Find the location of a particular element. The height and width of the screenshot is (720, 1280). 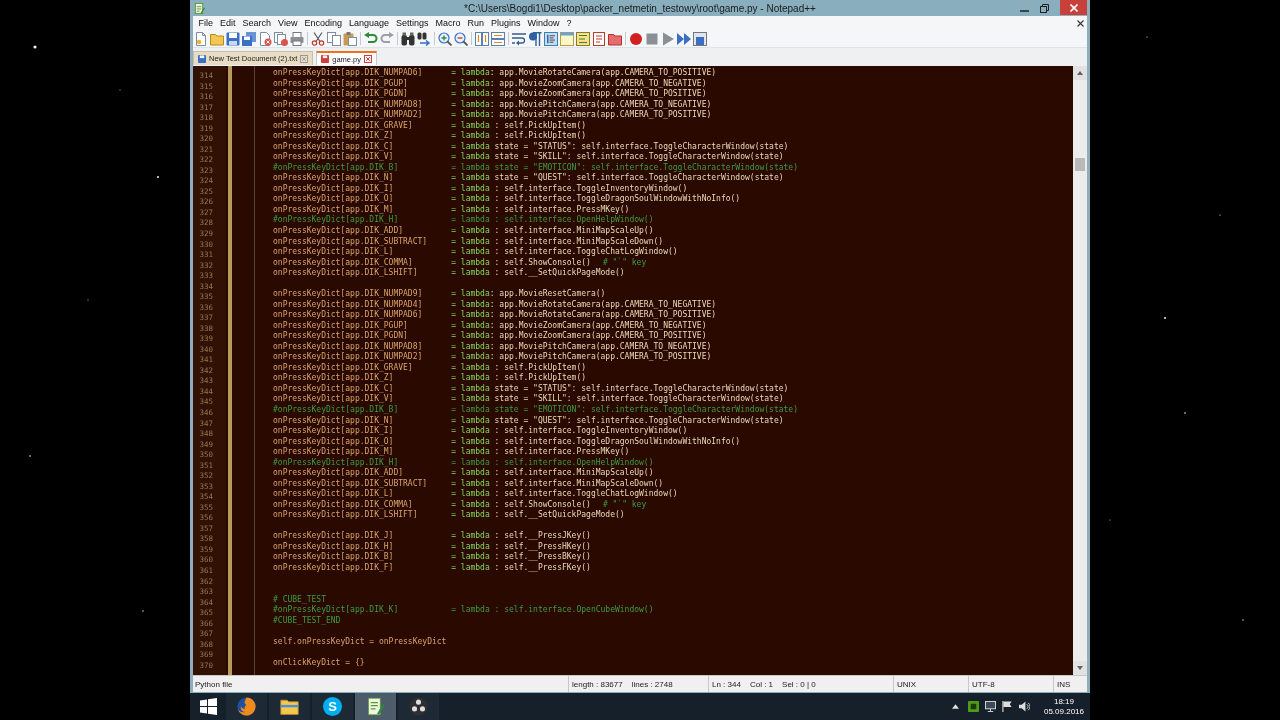

function-list-icon is located at coordinates (599, 38).